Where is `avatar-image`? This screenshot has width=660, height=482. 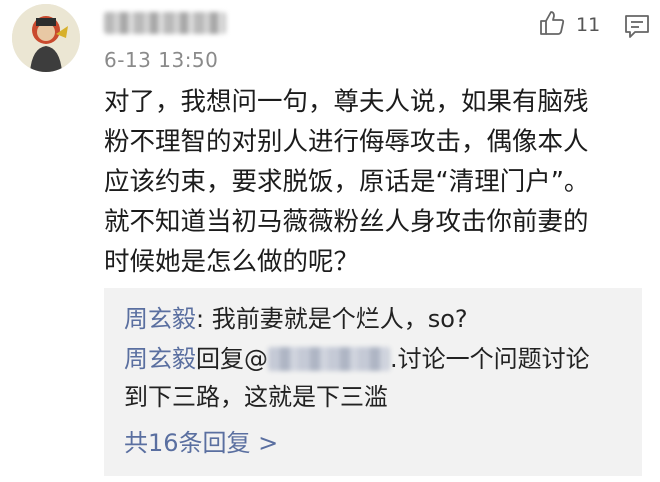
avatar-image is located at coordinates (46, 38).